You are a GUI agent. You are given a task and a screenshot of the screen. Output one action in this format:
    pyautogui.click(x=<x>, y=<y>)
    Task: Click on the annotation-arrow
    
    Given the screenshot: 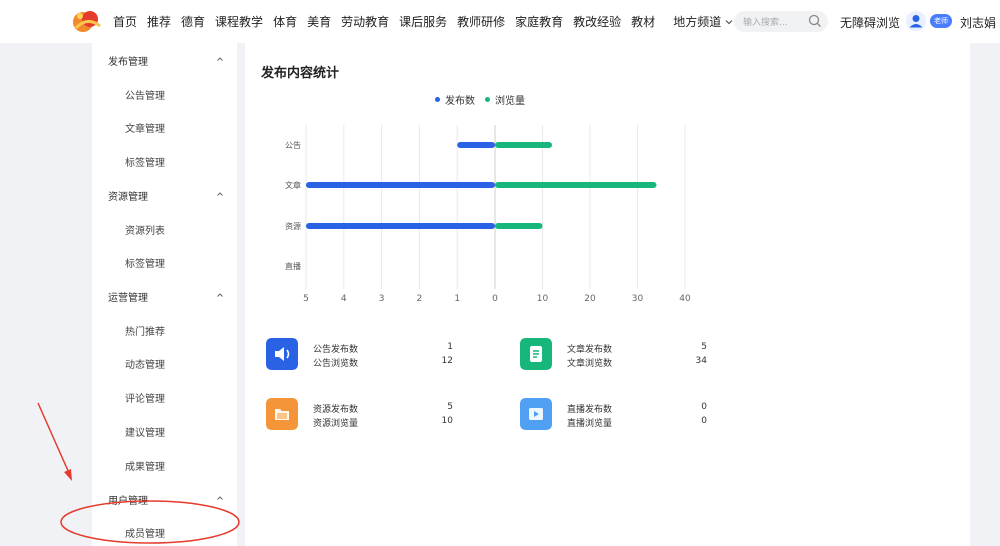 What is the action you would take?
    pyautogui.click(x=53, y=438)
    